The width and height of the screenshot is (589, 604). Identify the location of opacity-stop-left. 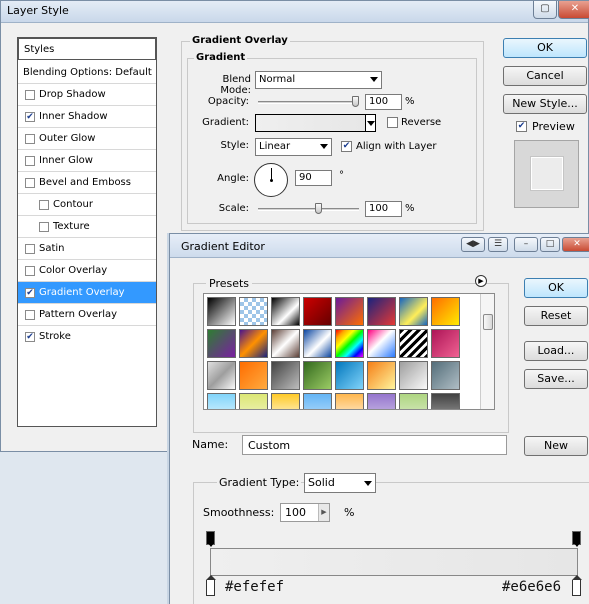
(210, 539).